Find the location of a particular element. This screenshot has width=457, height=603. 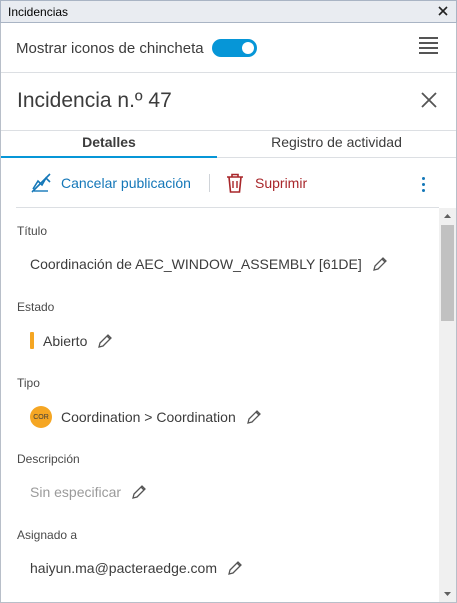

edit-type-pencil-icon is located at coordinates (254, 417).